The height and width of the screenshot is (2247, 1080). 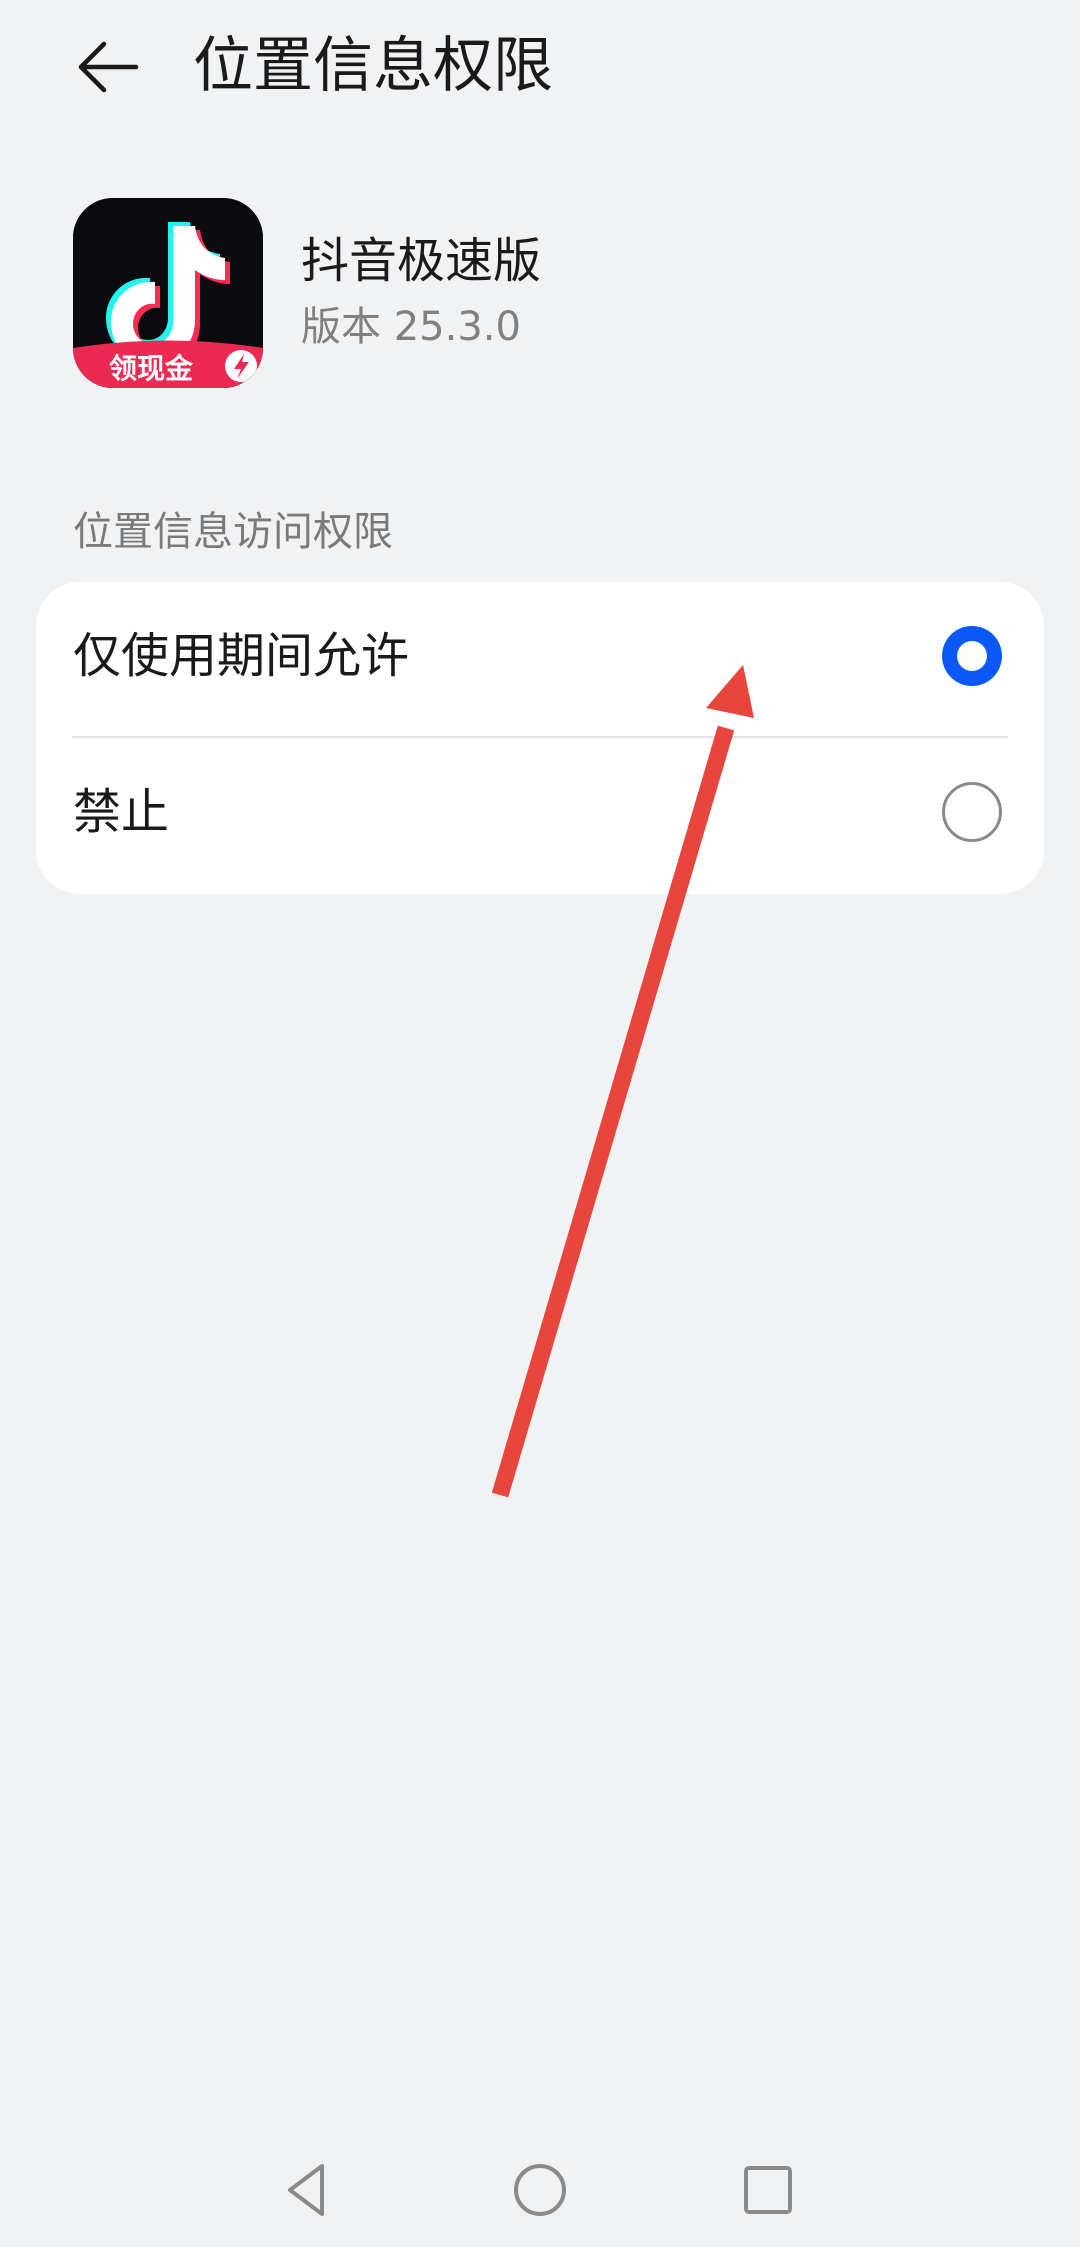 I want to click on page-title: 位置信息权限, so click(x=373, y=66).